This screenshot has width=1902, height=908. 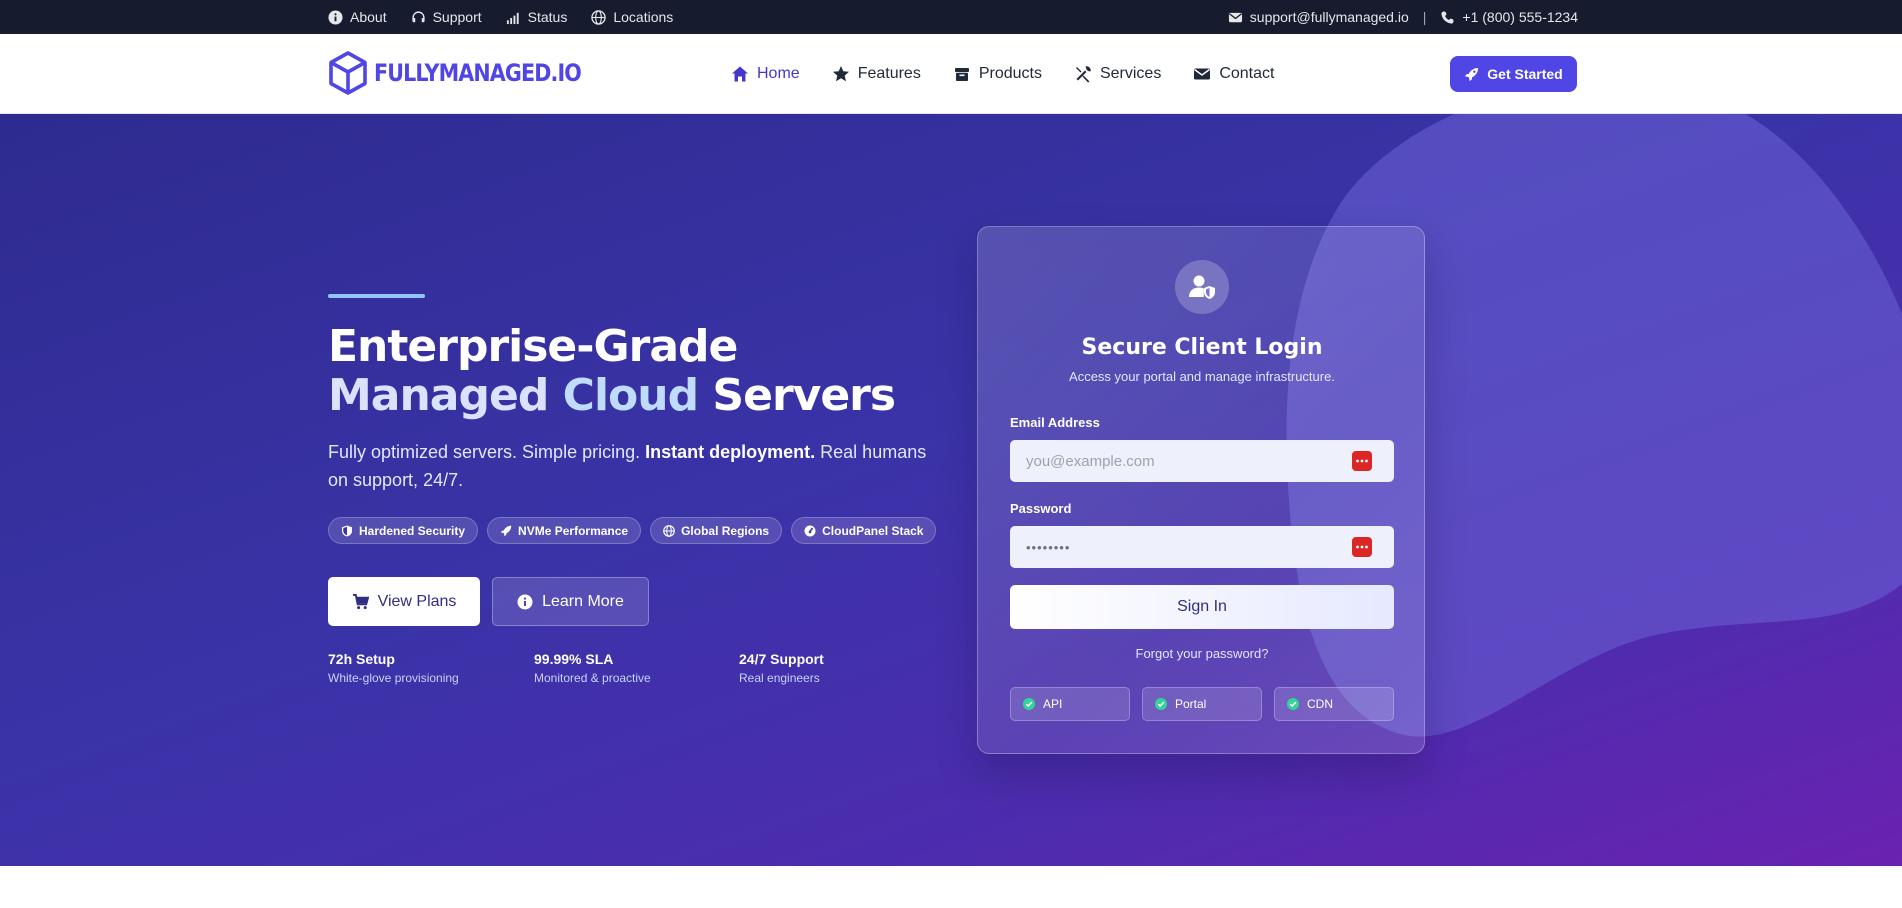 I want to click on stat-setup: 72h Setup White-glove provisioning, so click(x=393, y=668).